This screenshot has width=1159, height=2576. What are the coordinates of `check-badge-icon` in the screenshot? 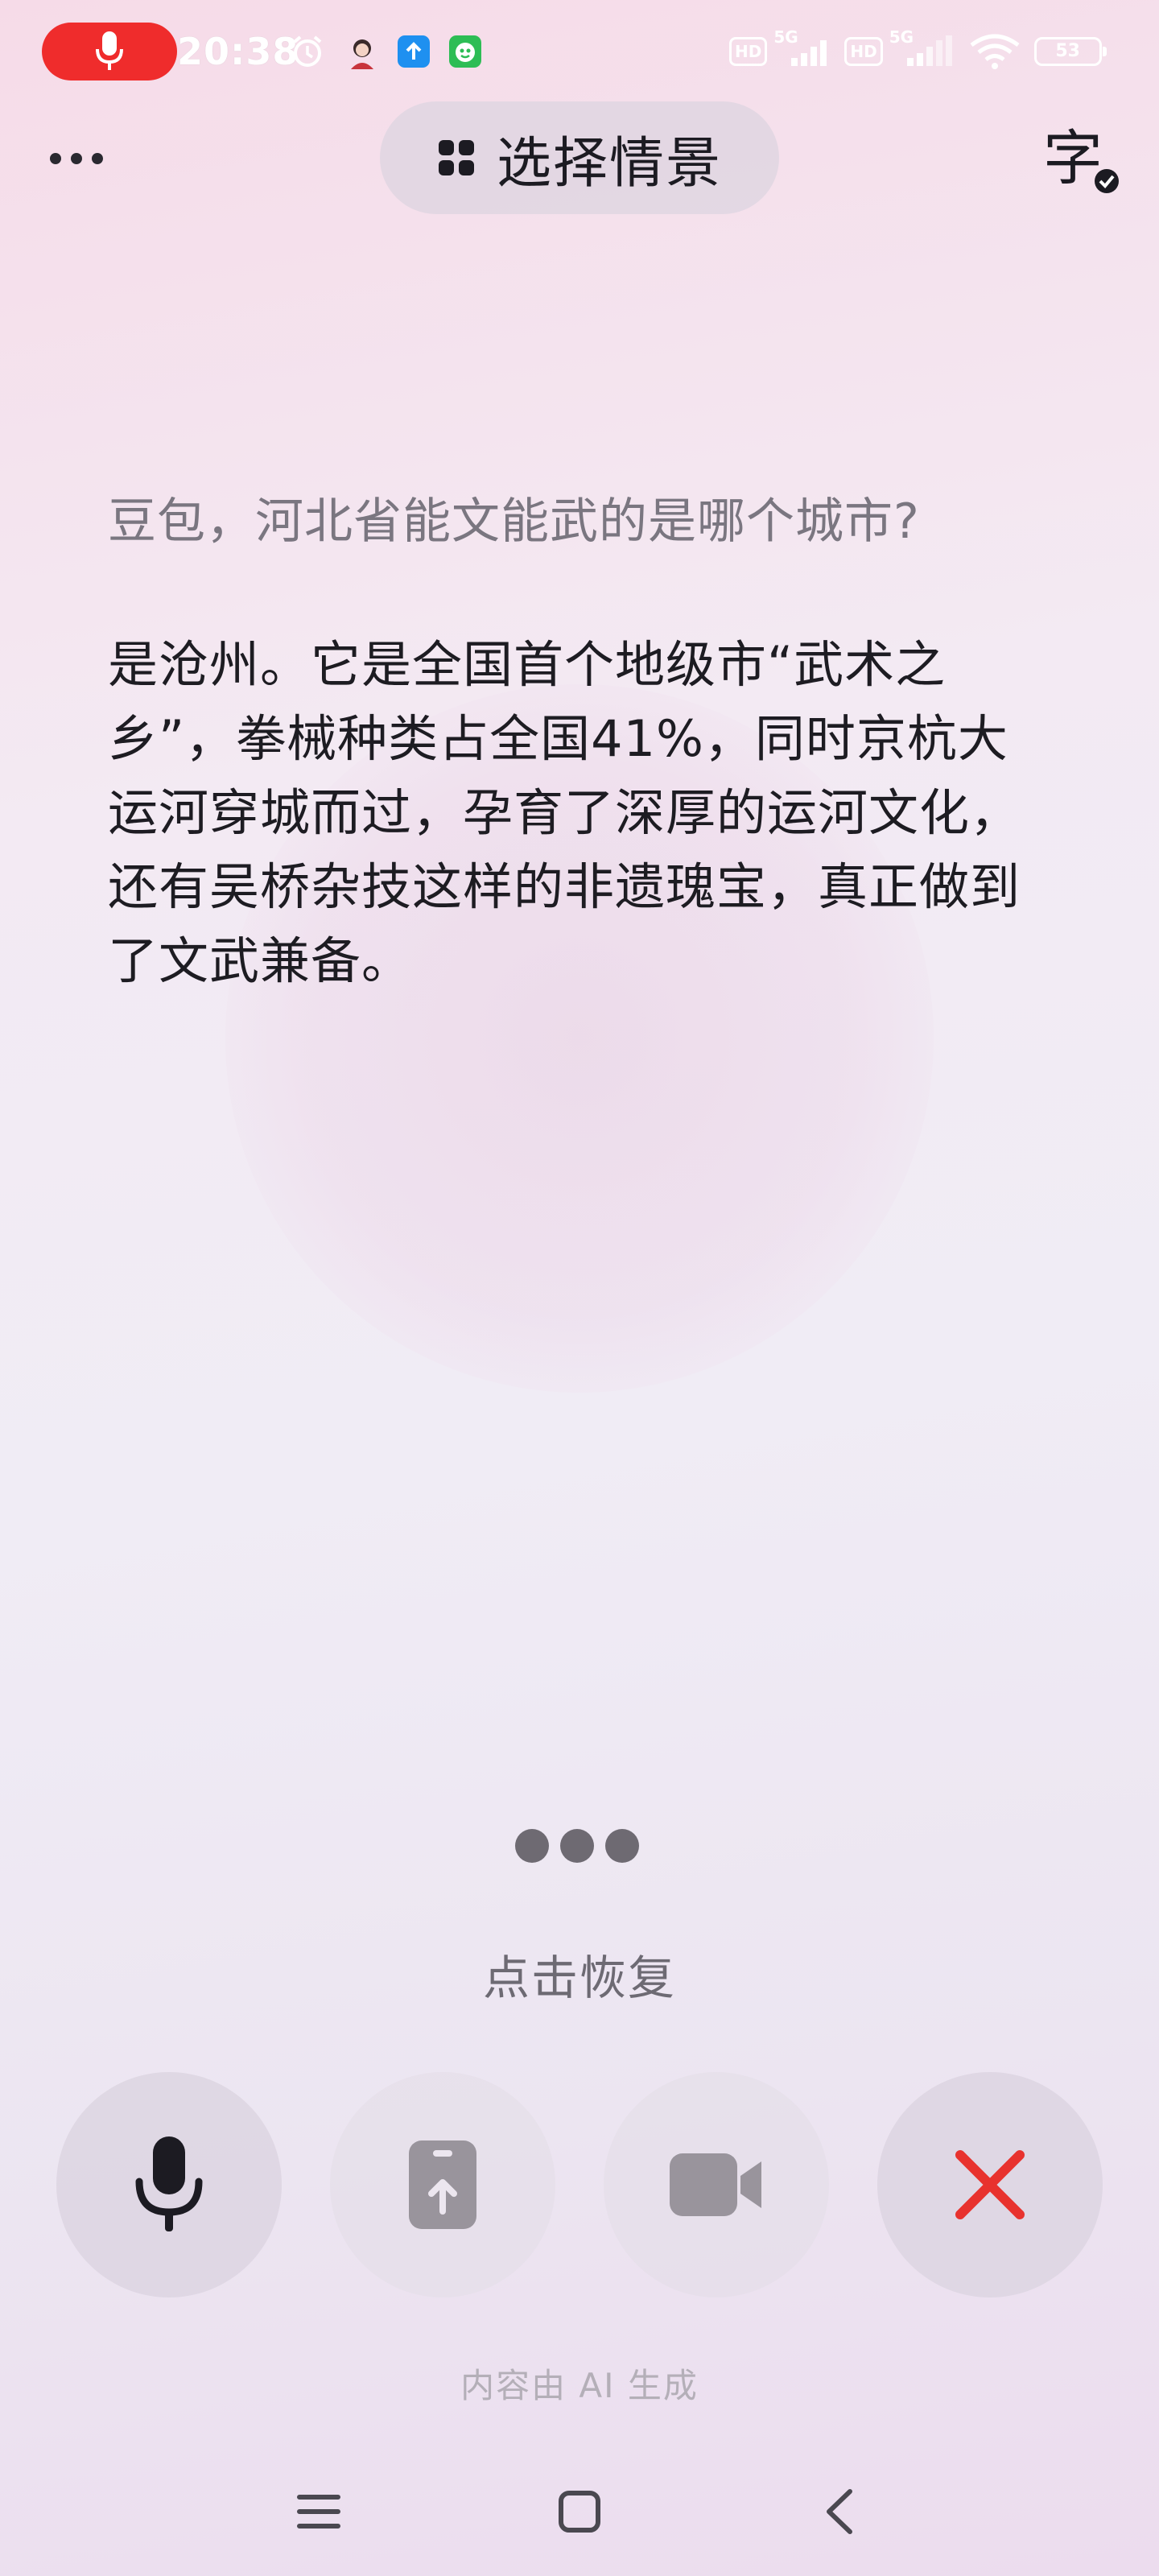 It's located at (1107, 181).